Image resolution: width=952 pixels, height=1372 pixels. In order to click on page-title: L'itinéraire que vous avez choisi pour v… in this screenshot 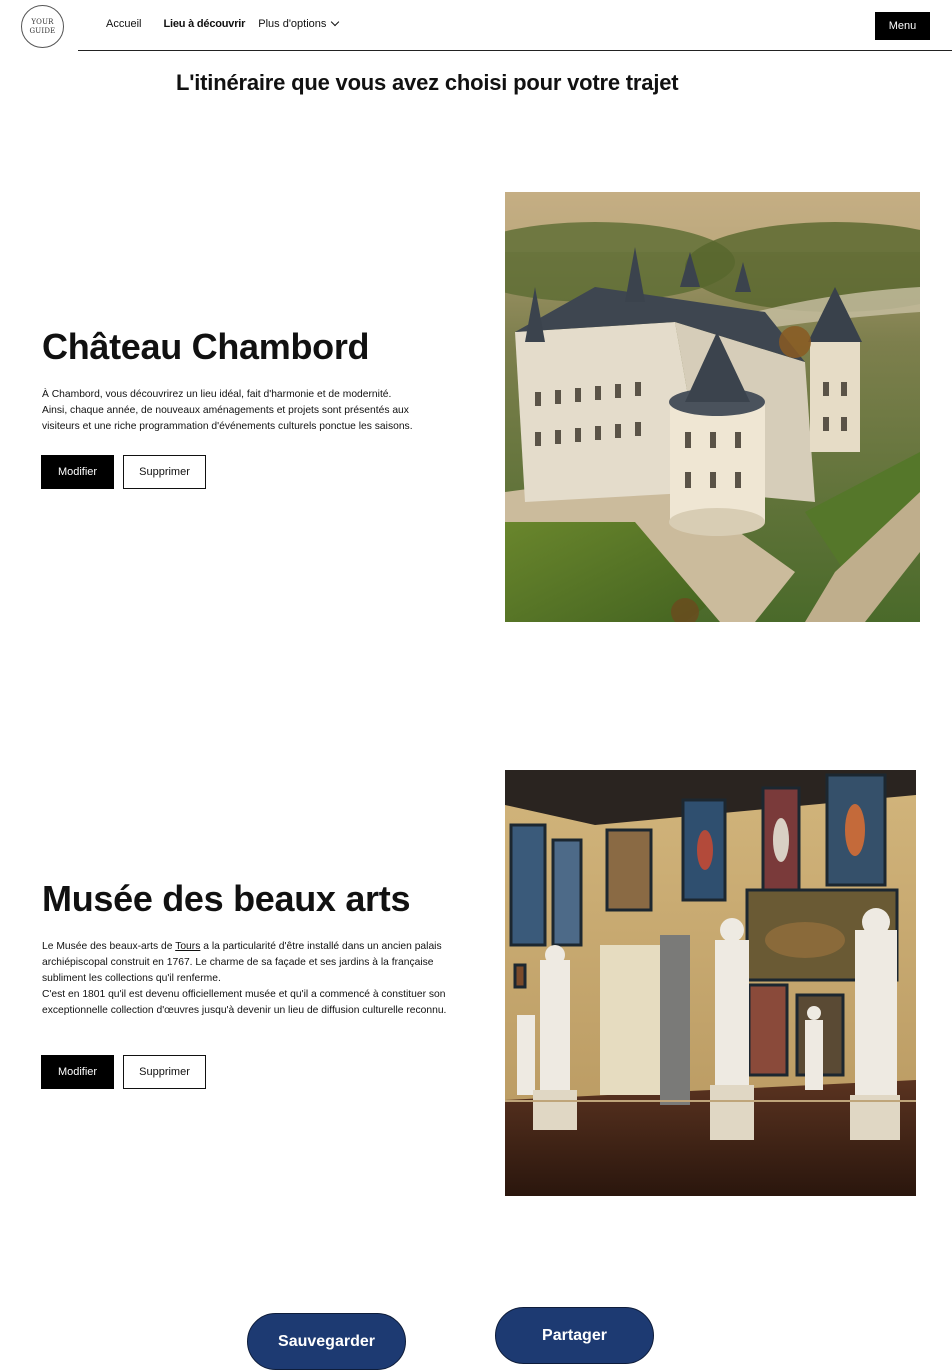, I will do `click(427, 82)`.